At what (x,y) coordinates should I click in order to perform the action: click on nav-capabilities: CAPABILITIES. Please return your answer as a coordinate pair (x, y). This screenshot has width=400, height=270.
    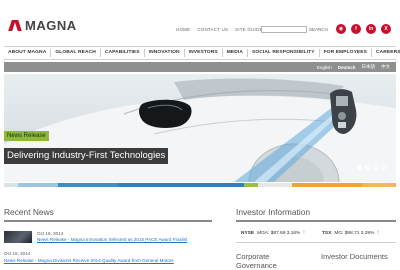
    Looking at the image, I should click on (123, 53).